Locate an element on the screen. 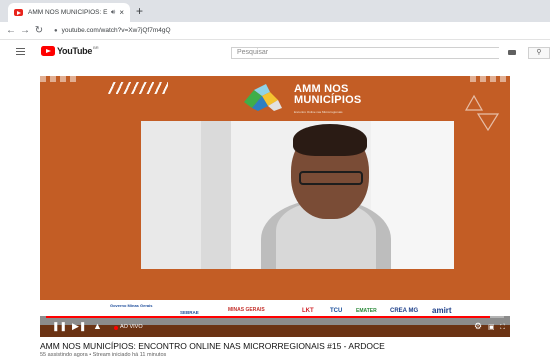 This screenshot has width=550, height=359. amm-logo-icon is located at coordinates (263, 97).